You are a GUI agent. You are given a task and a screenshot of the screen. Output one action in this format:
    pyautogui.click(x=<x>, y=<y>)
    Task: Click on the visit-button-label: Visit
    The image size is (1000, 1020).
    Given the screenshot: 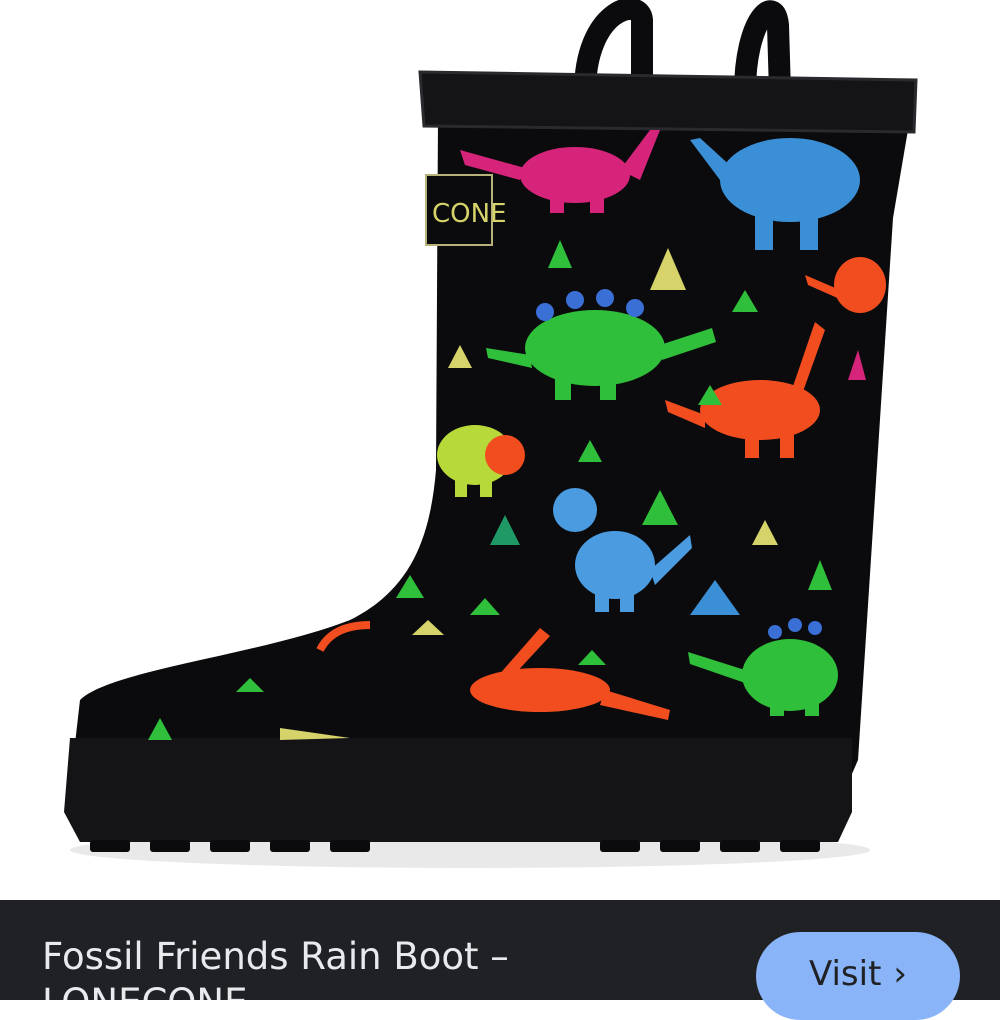 What is the action you would take?
    pyautogui.click(x=845, y=974)
    